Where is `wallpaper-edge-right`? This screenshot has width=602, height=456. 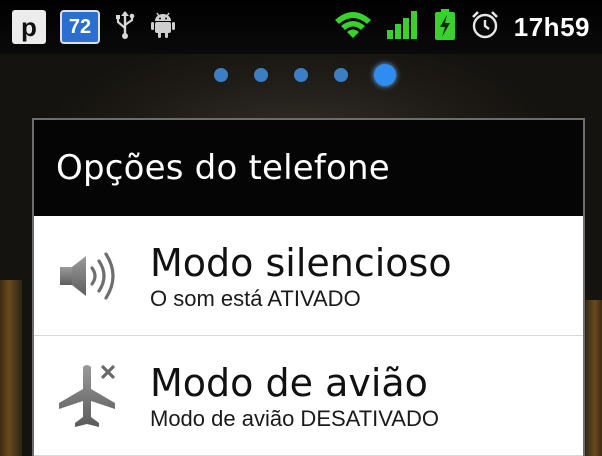 wallpaper-edge-right is located at coordinates (593, 378).